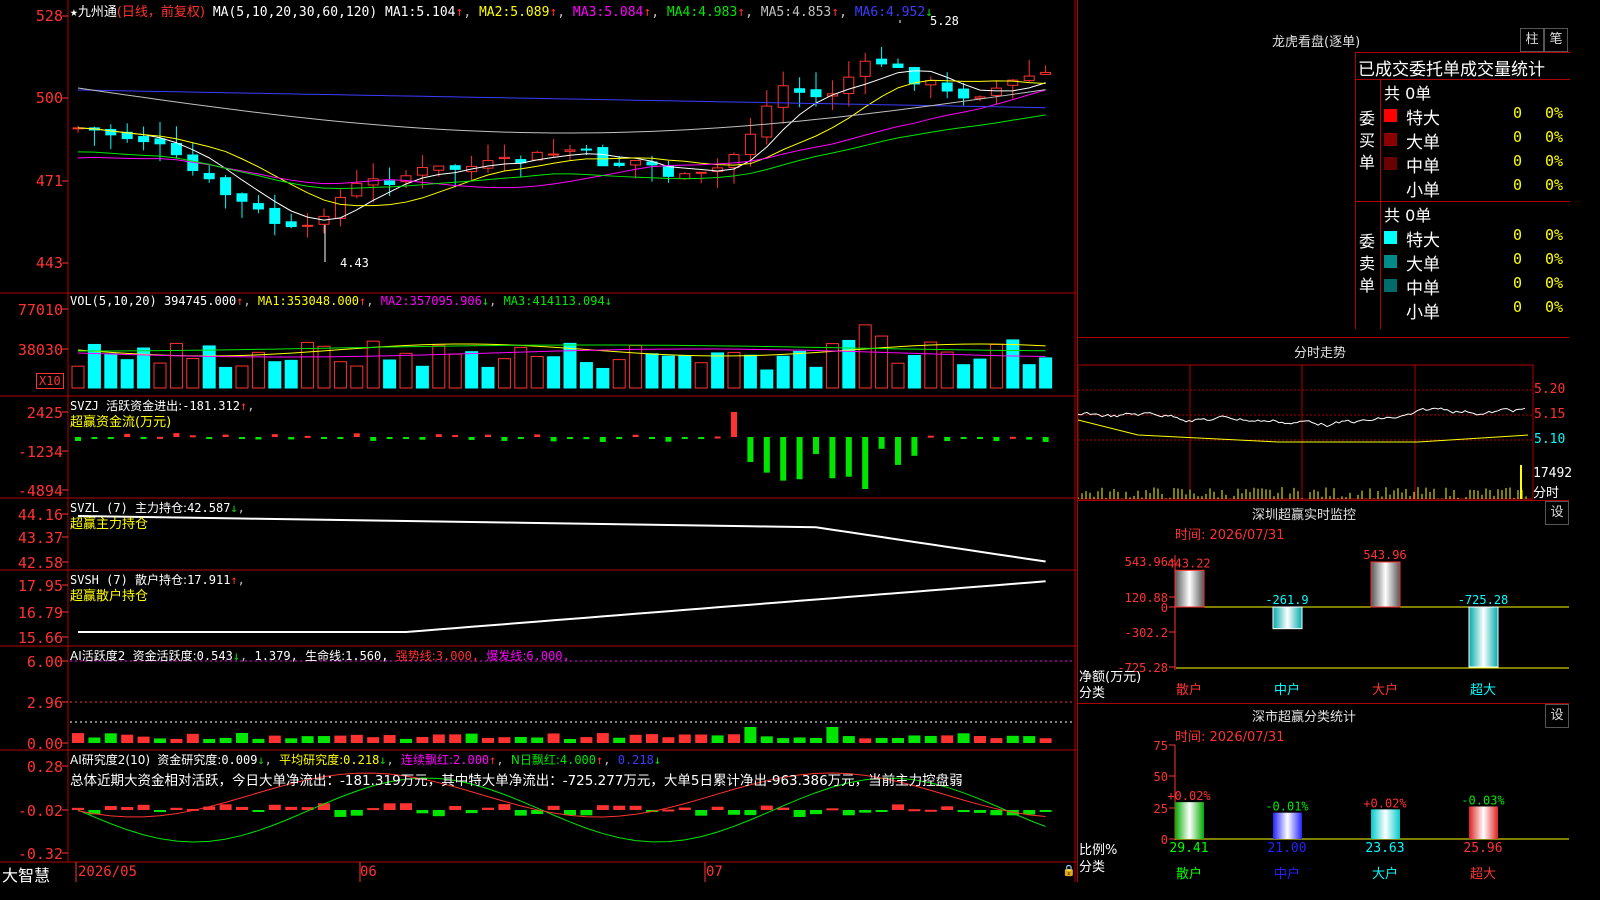 Image resolution: width=1600 pixels, height=900 pixels. I want to click on share-bar, so click(1287, 825).